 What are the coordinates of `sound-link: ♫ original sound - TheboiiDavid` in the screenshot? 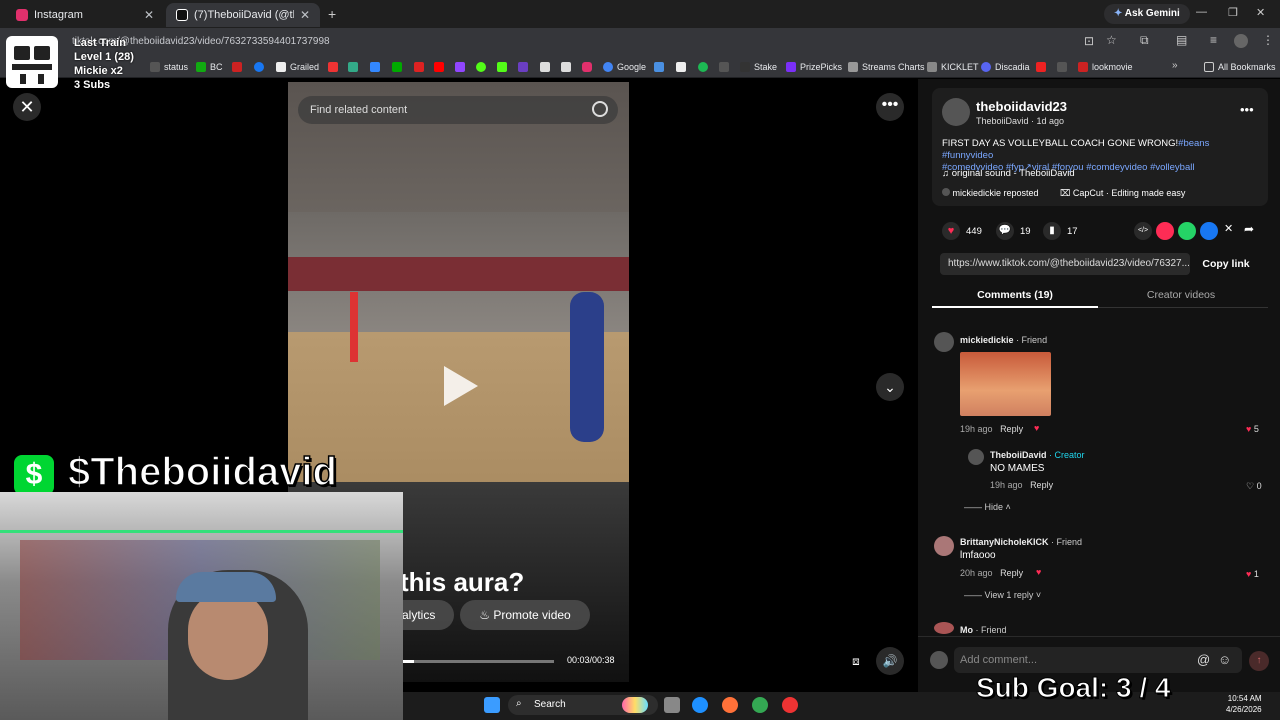 It's located at (1008, 173).